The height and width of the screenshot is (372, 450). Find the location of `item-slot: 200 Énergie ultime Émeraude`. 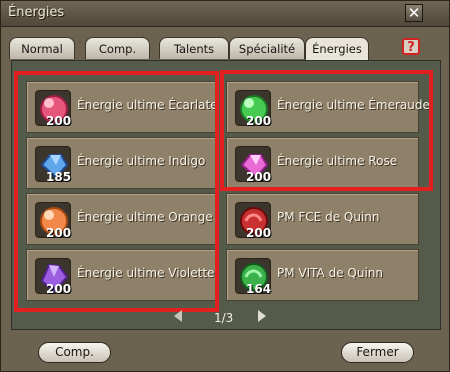

item-slot: 200 Énergie ultime Émeraude is located at coordinates (328, 107).